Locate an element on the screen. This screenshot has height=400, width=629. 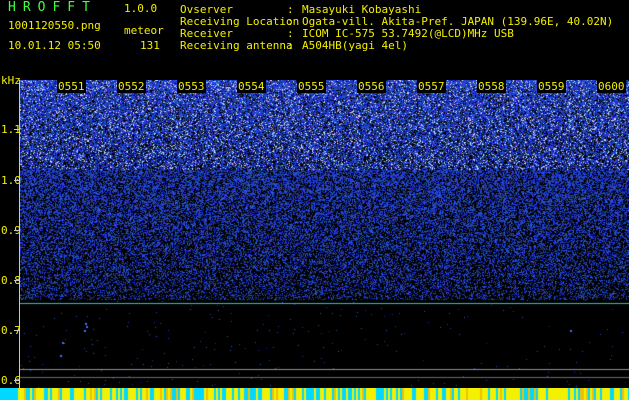
datetime-label: 10.01.12 05:50 is located at coordinates (54, 45).